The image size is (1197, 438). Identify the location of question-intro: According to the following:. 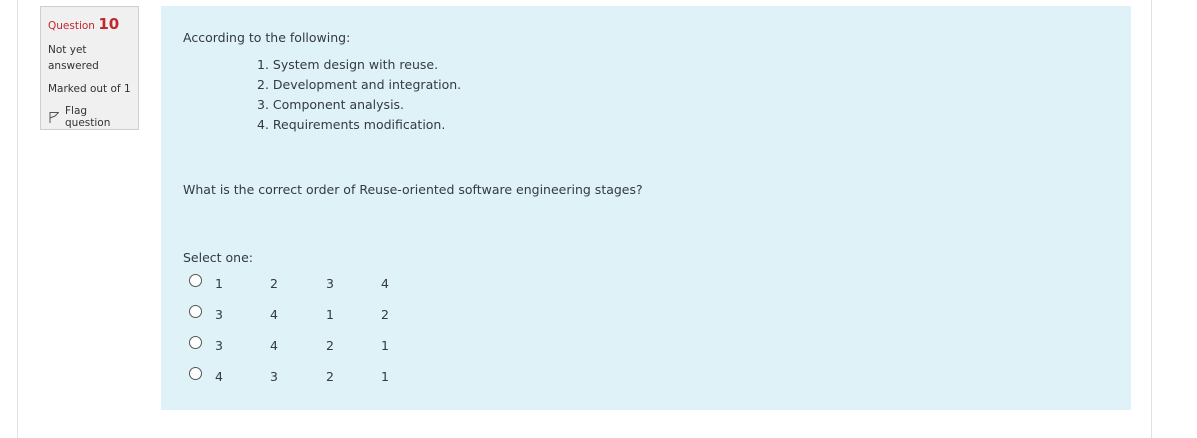
(267, 37).